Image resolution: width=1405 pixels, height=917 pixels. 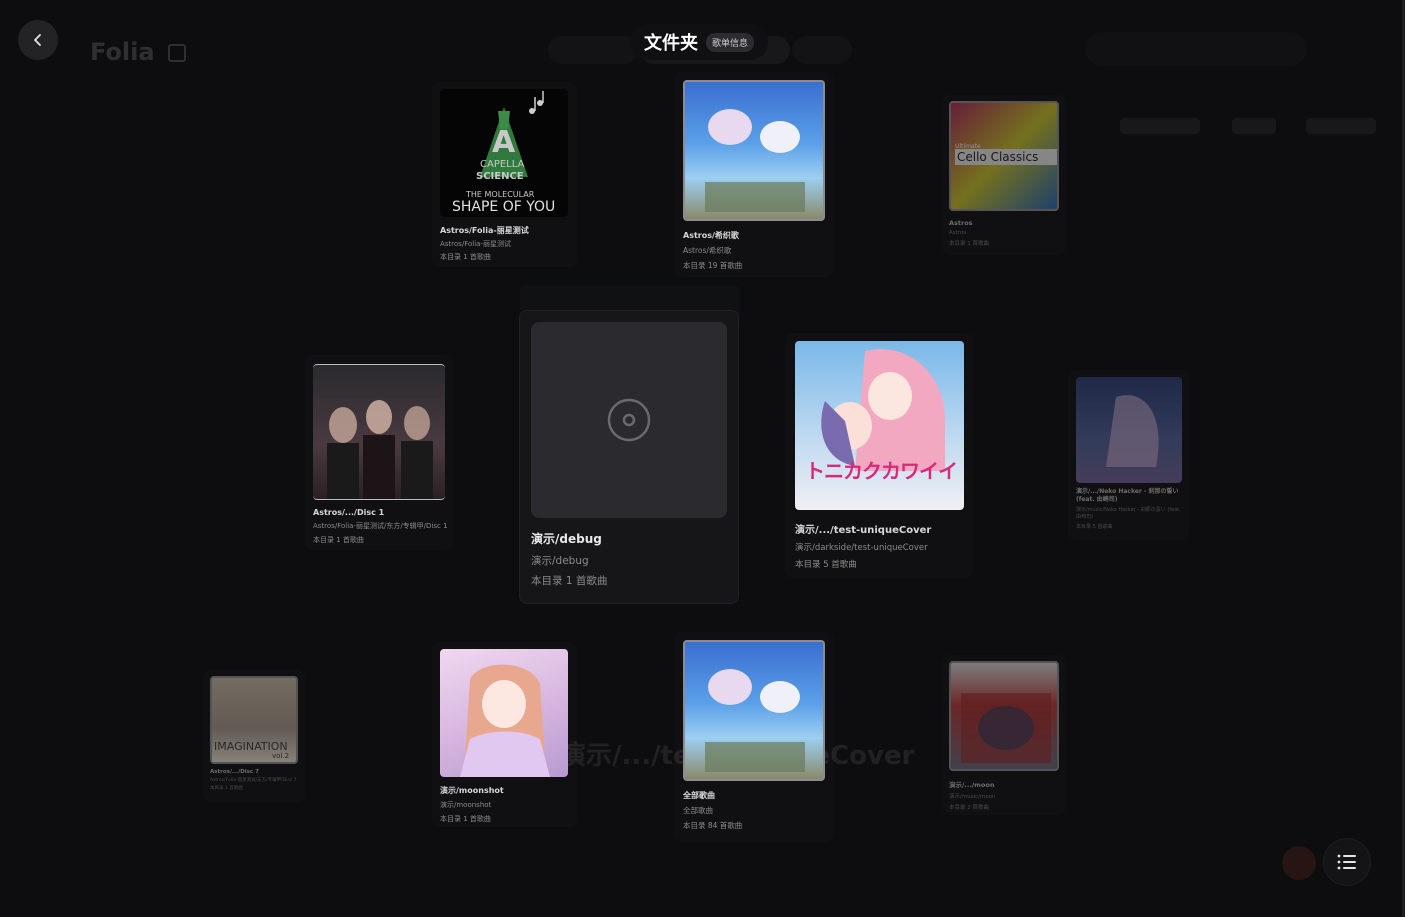 I want to click on list-icon, so click(x=1346, y=862).